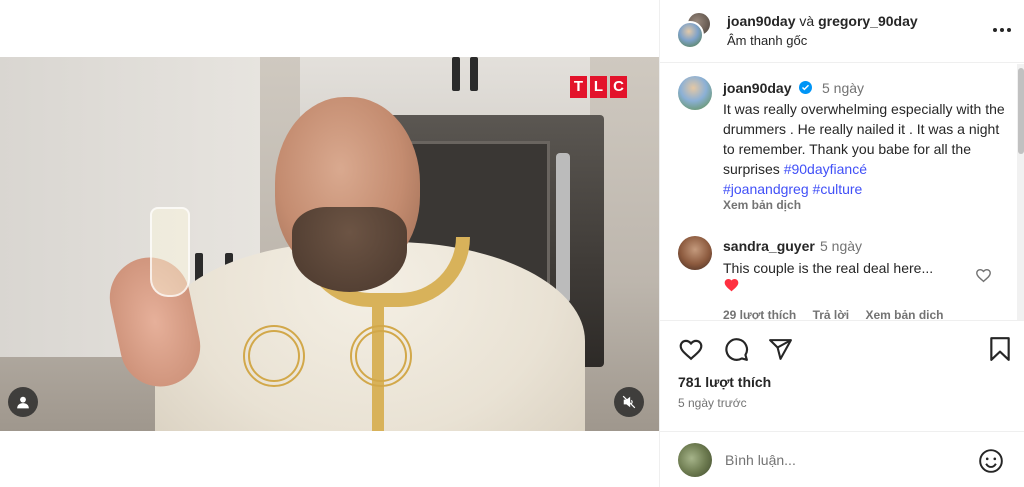 This screenshot has width=1024, height=487. I want to click on save-button, so click(1000, 349).